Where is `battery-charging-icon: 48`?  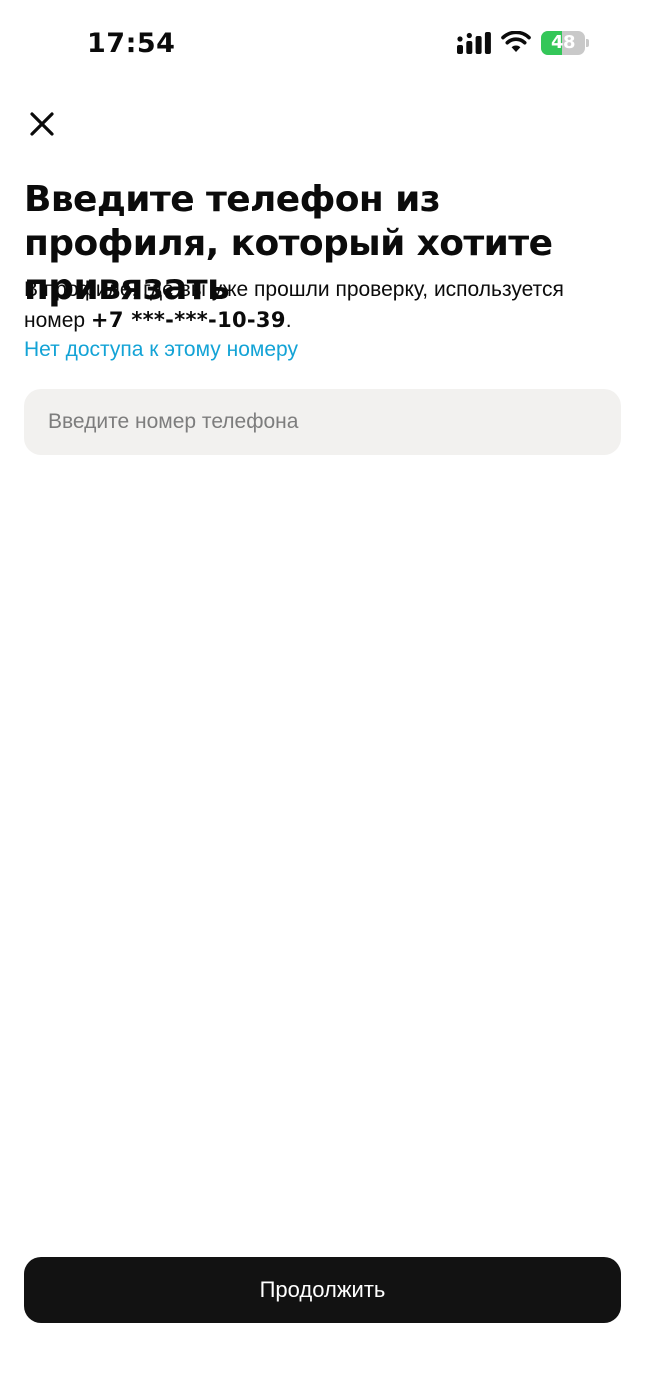 battery-charging-icon: 48 is located at coordinates (565, 43).